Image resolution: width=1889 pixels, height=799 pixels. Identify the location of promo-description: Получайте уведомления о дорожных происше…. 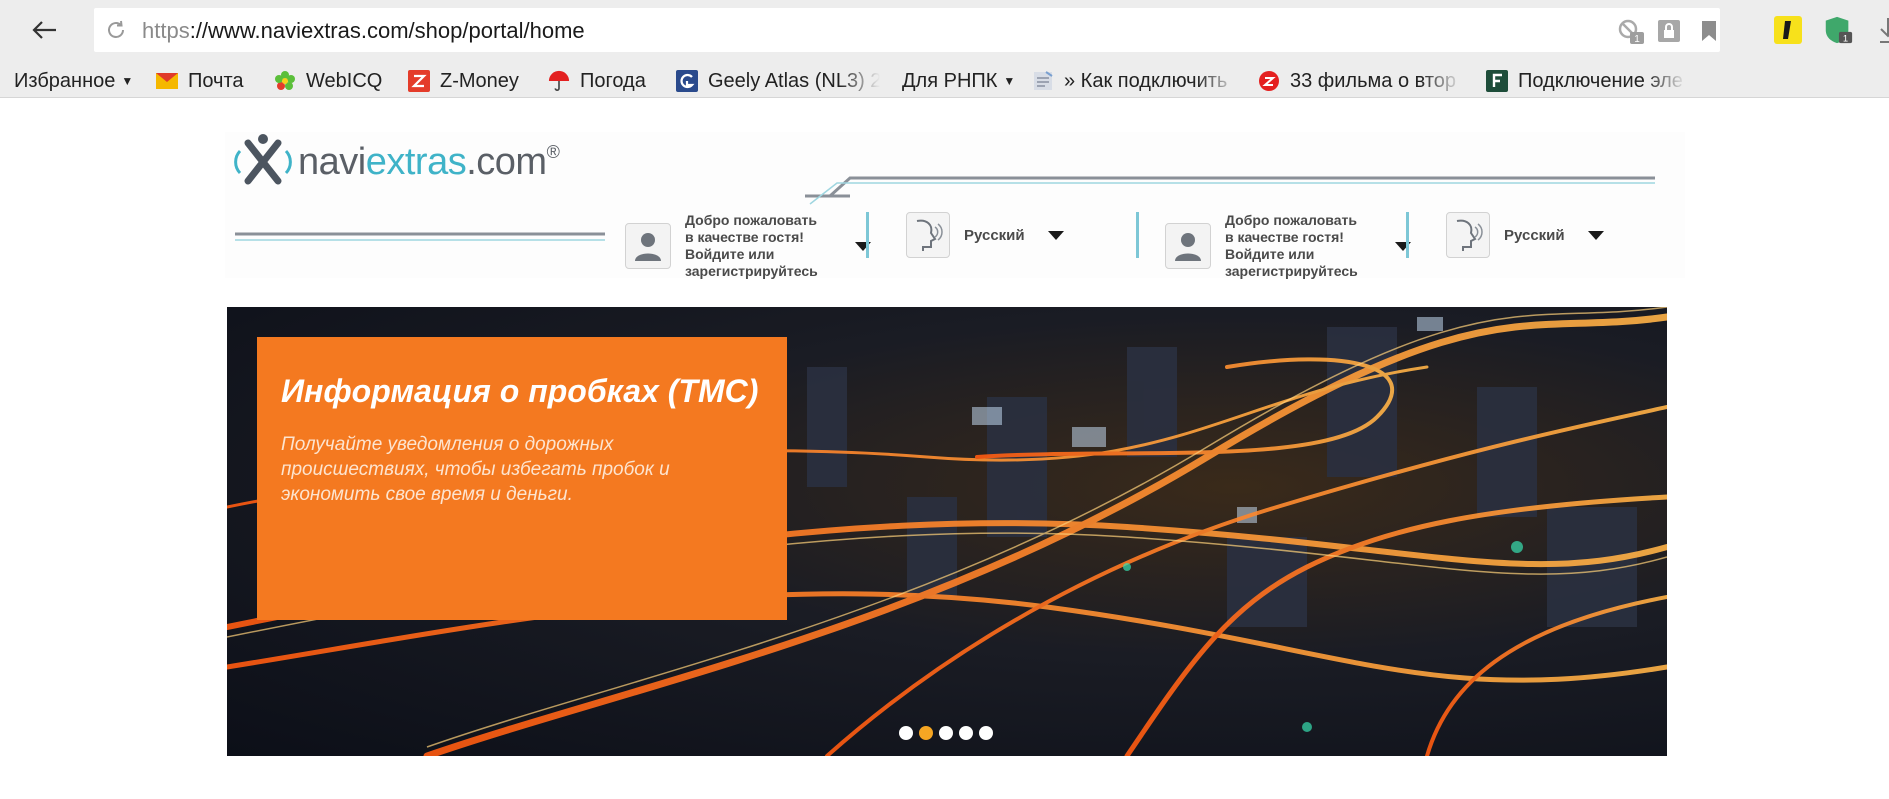
(475, 469).